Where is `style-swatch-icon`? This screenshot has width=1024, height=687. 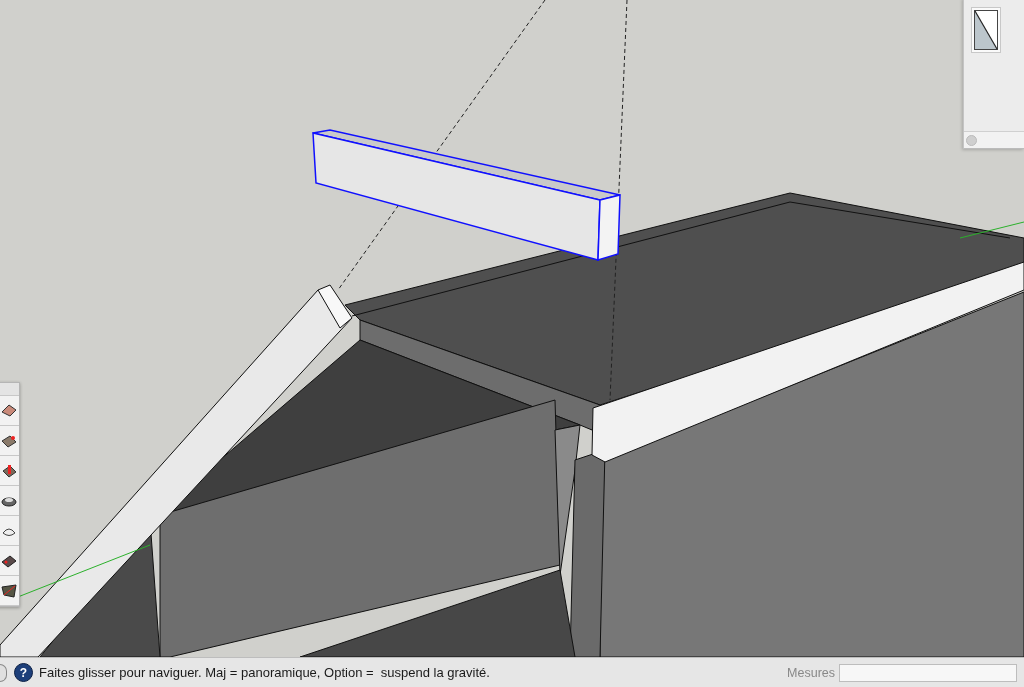 style-swatch-icon is located at coordinates (986, 30).